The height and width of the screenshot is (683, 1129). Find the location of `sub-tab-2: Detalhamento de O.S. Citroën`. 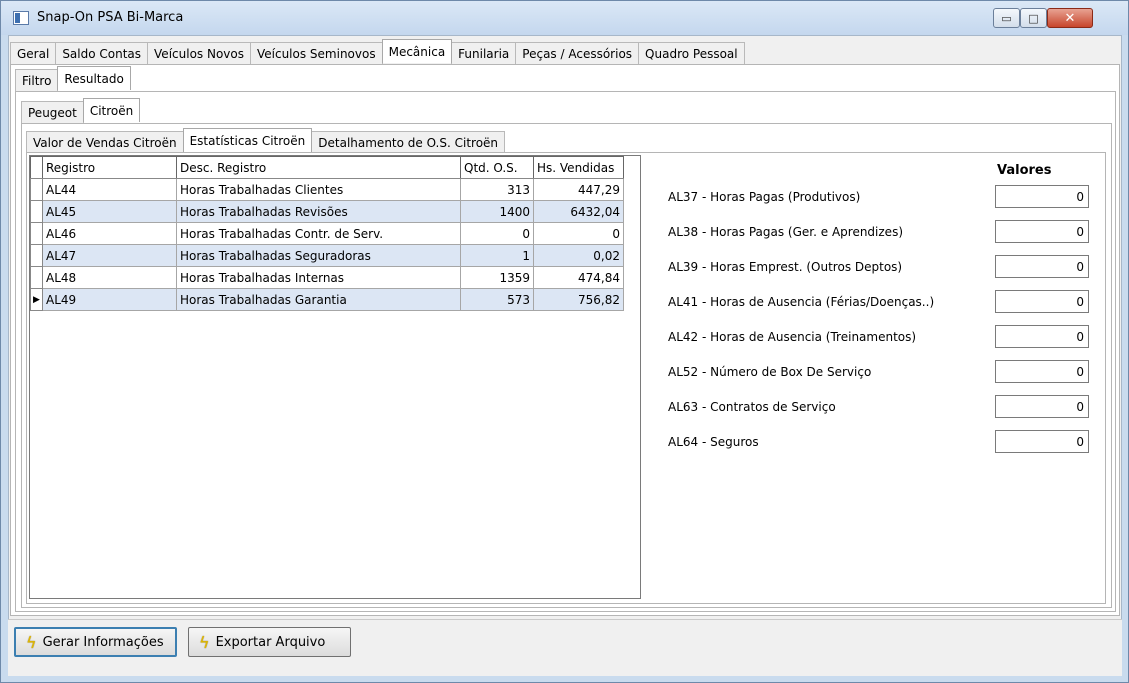

sub-tab-2: Detalhamento de O.S. Citroën is located at coordinates (408, 142).